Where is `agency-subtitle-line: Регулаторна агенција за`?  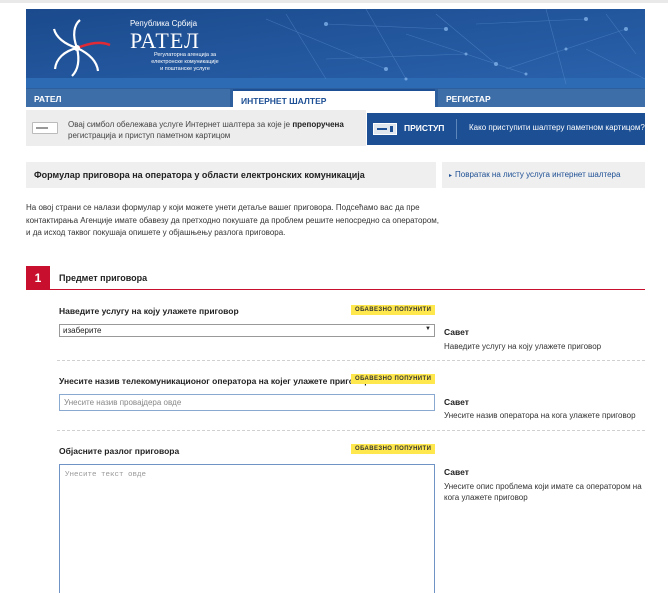
agency-subtitle-line: Регулаторна агенција за is located at coordinates (185, 55).